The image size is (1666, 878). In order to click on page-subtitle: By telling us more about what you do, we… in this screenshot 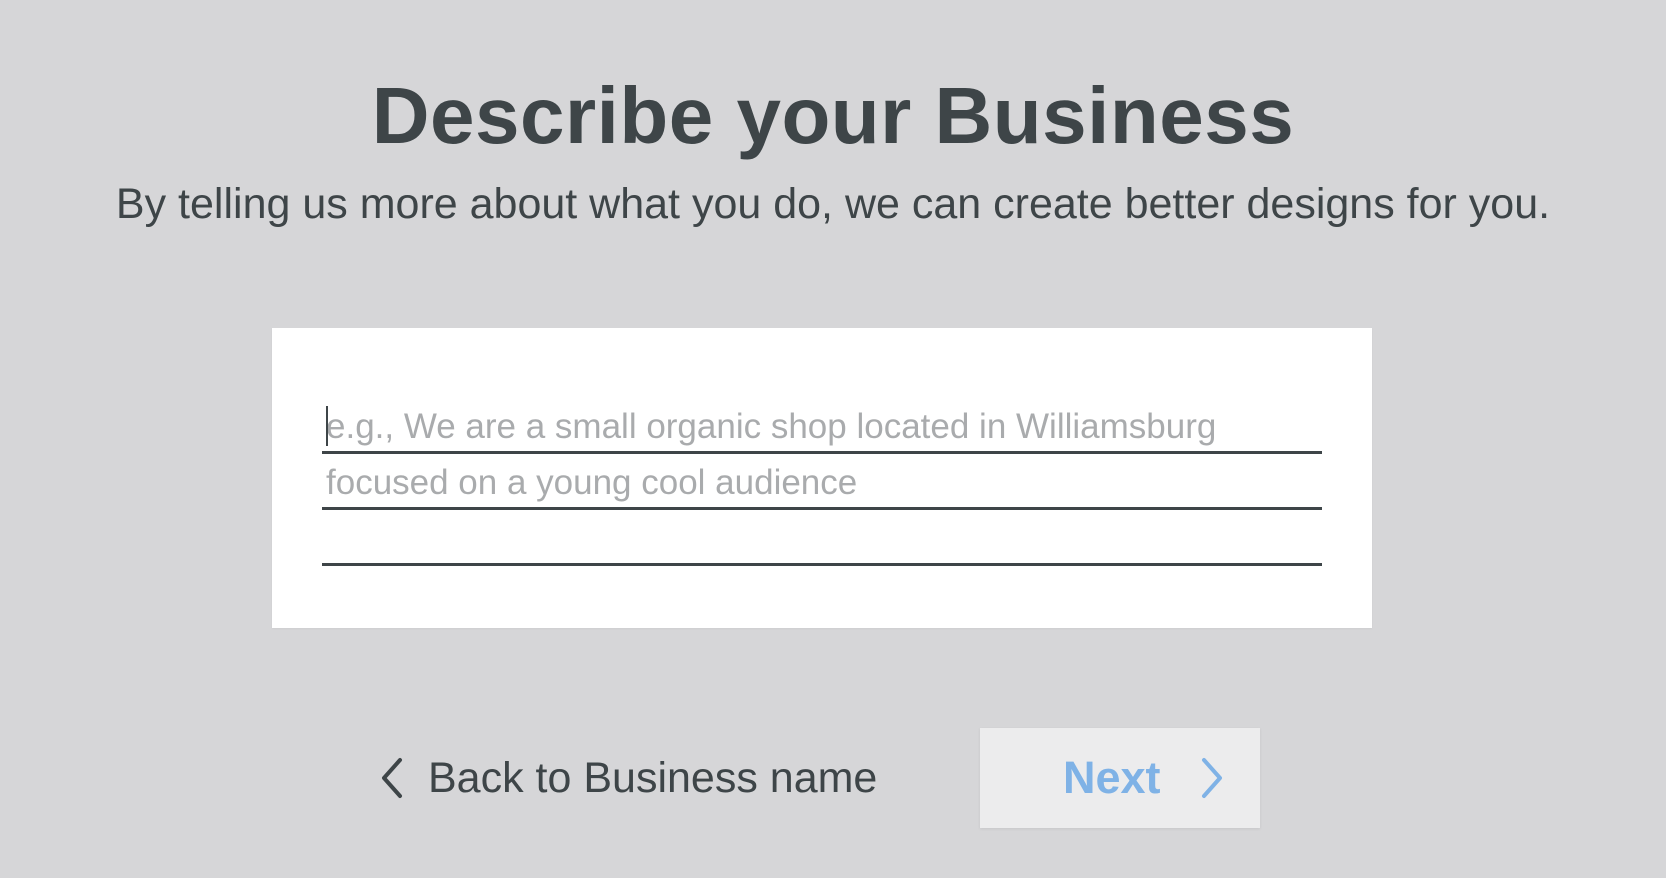, I will do `click(833, 204)`.